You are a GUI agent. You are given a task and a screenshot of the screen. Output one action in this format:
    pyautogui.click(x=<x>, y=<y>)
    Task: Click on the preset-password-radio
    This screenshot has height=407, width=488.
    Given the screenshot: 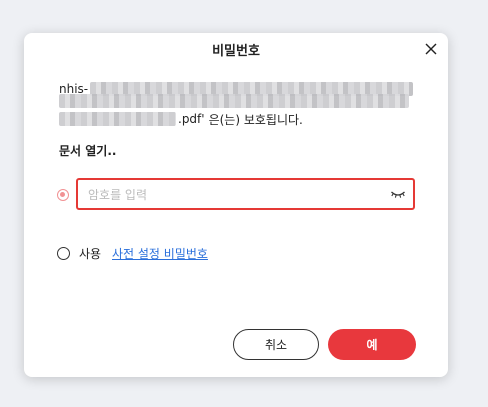 What is the action you would take?
    pyautogui.click(x=63, y=253)
    